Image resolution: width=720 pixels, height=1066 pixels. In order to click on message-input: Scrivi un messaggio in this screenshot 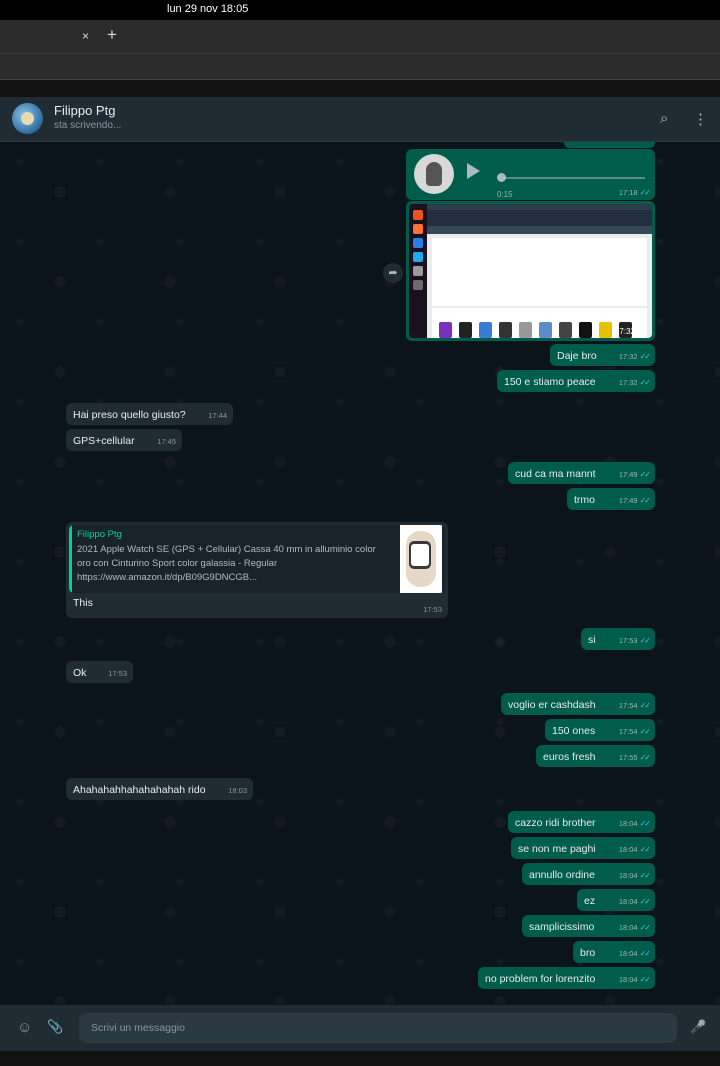, I will do `click(378, 1028)`.